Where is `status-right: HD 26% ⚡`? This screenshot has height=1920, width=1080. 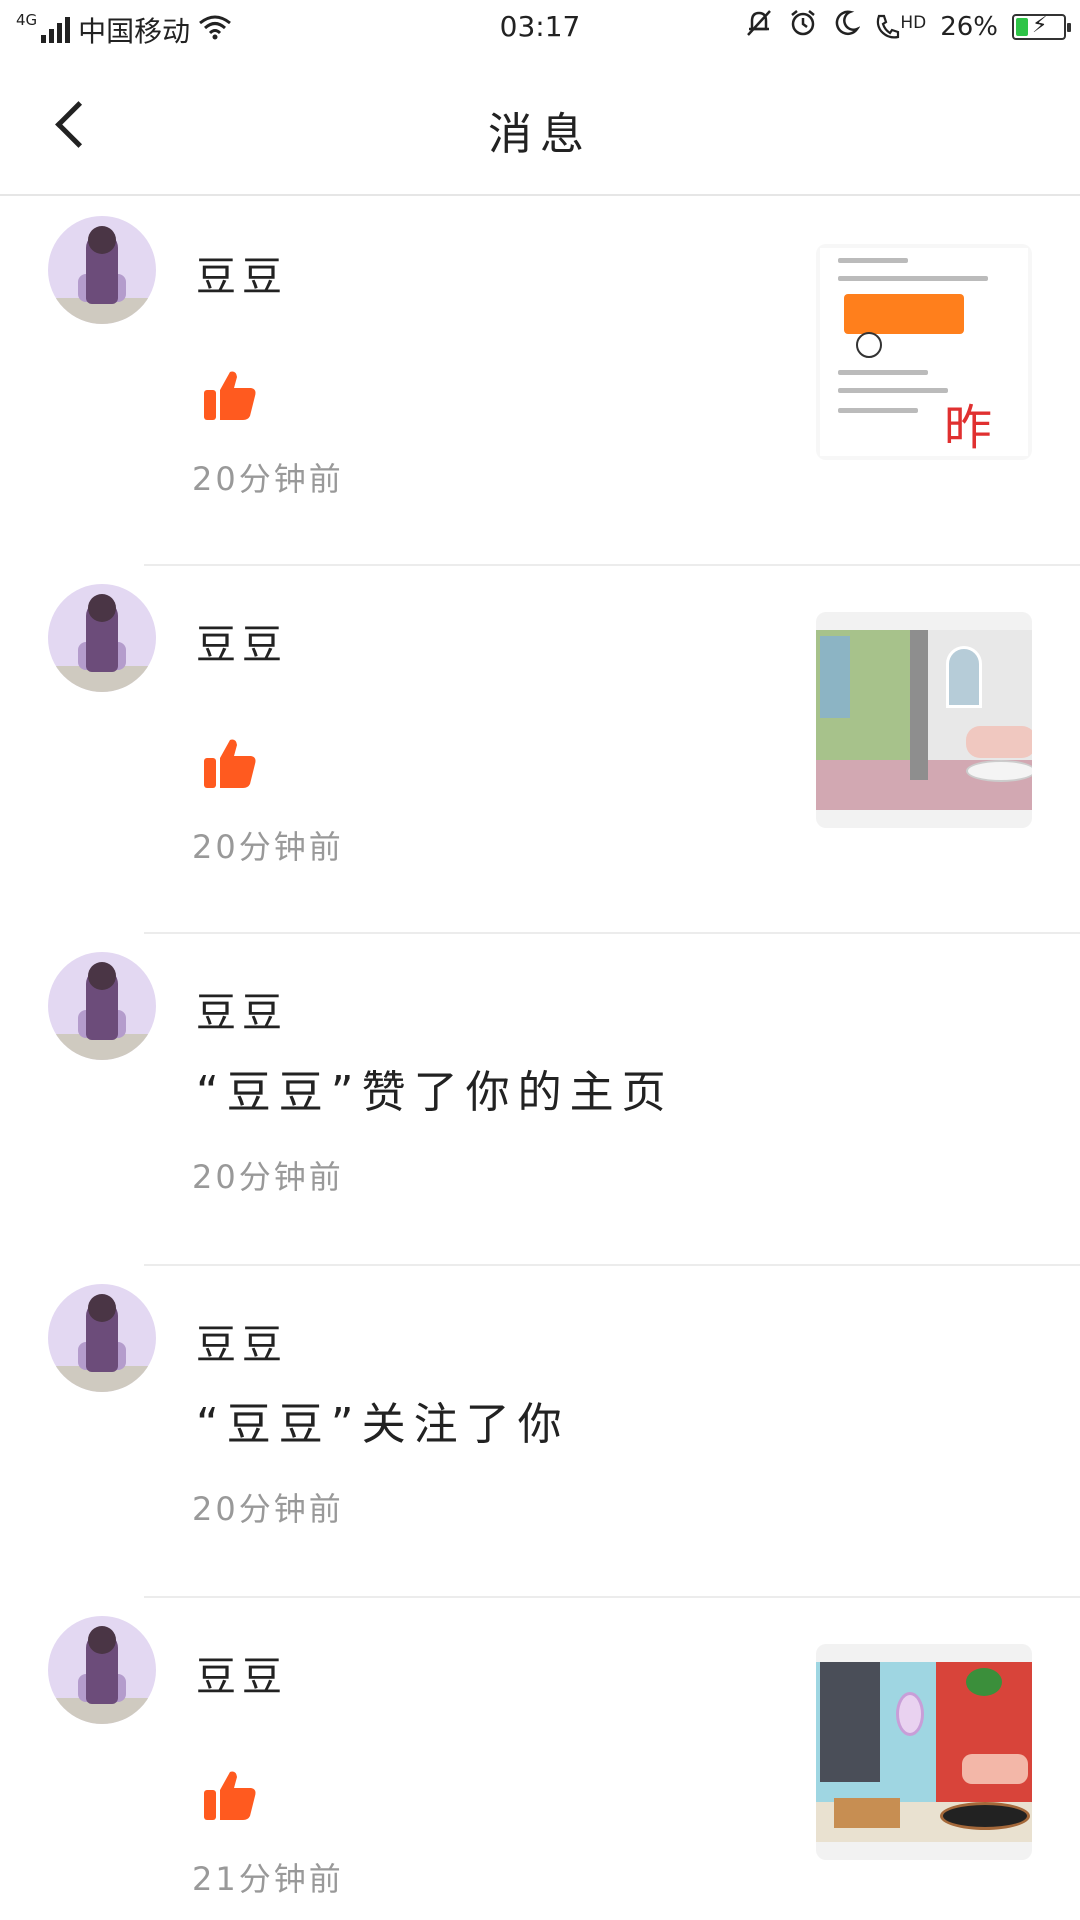 status-right: HD 26% ⚡ is located at coordinates (907, 26).